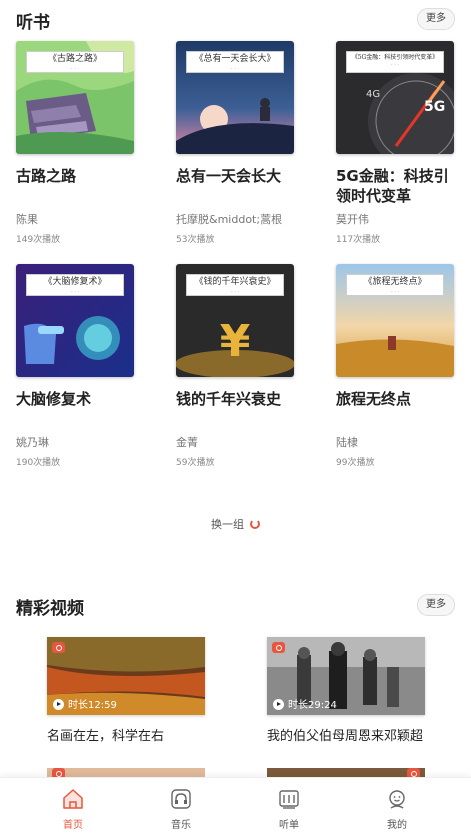 The image size is (471, 839). Describe the element at coordinates (235, 62) in the screenshot. I see `book-cover-label: 《总有一天会长大》 · · ·` at that location.